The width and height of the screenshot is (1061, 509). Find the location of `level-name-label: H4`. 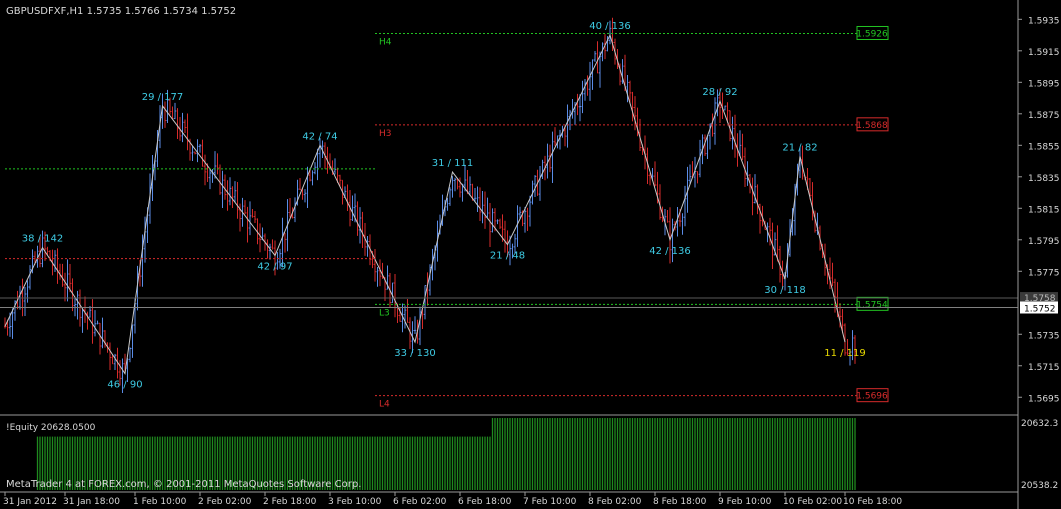

level-name-label: H4 is located at coordinates (385, 42).